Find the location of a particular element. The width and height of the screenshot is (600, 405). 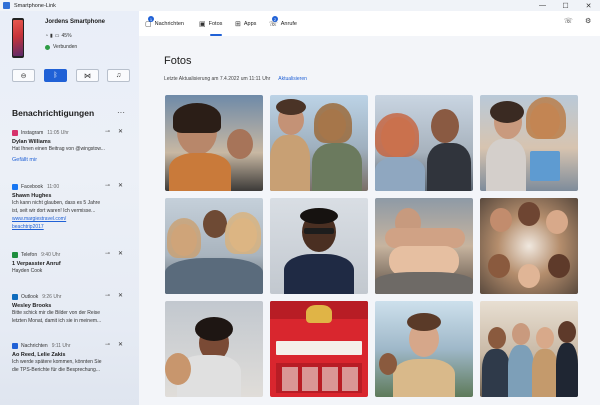

notification-link: www.margiestravel.com/ is located at coordinates (71, 219).